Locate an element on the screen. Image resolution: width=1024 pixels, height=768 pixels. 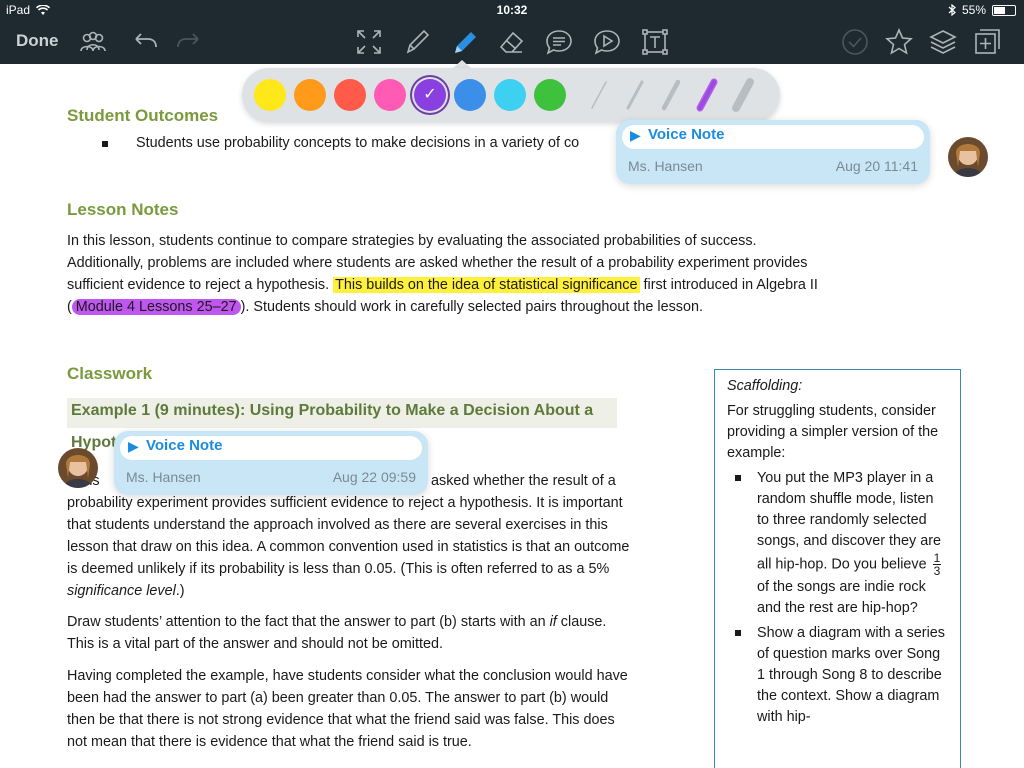
scaffolding-title: Scaffolding: is located at coordinates (765, 386).